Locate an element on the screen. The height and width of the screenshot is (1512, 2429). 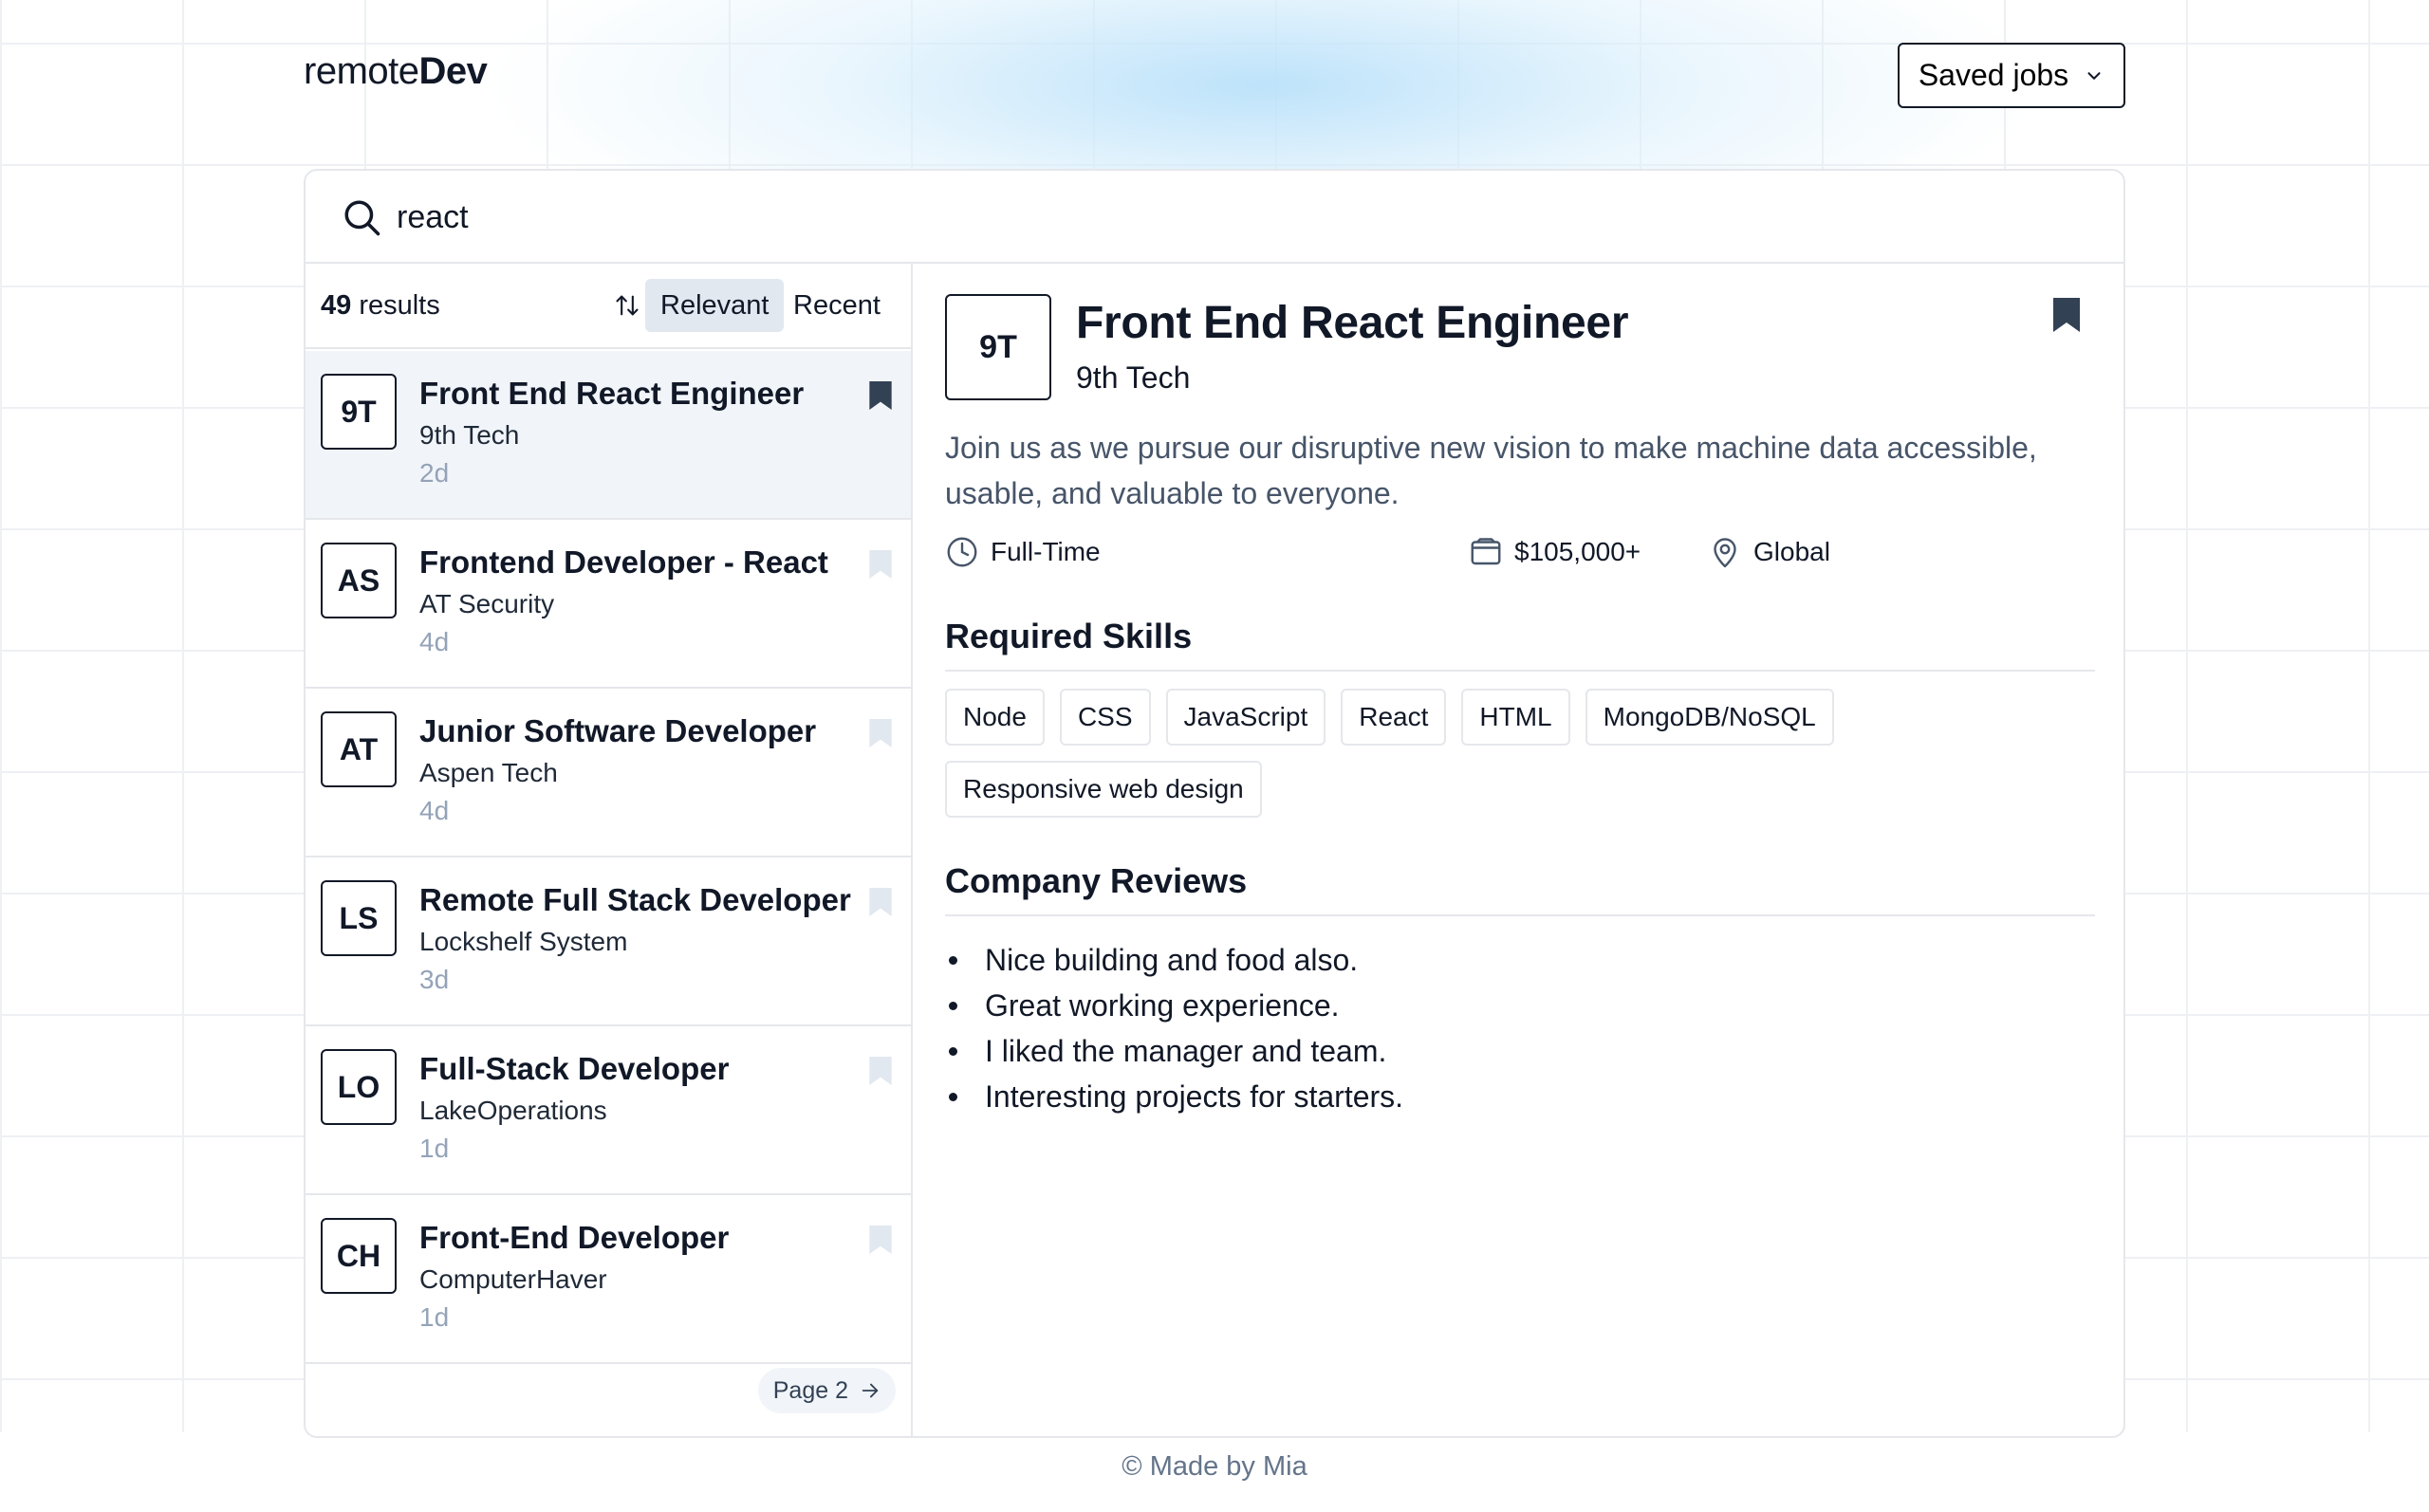
salary-text: $105,000+ is located at coordinates (1577, 551).